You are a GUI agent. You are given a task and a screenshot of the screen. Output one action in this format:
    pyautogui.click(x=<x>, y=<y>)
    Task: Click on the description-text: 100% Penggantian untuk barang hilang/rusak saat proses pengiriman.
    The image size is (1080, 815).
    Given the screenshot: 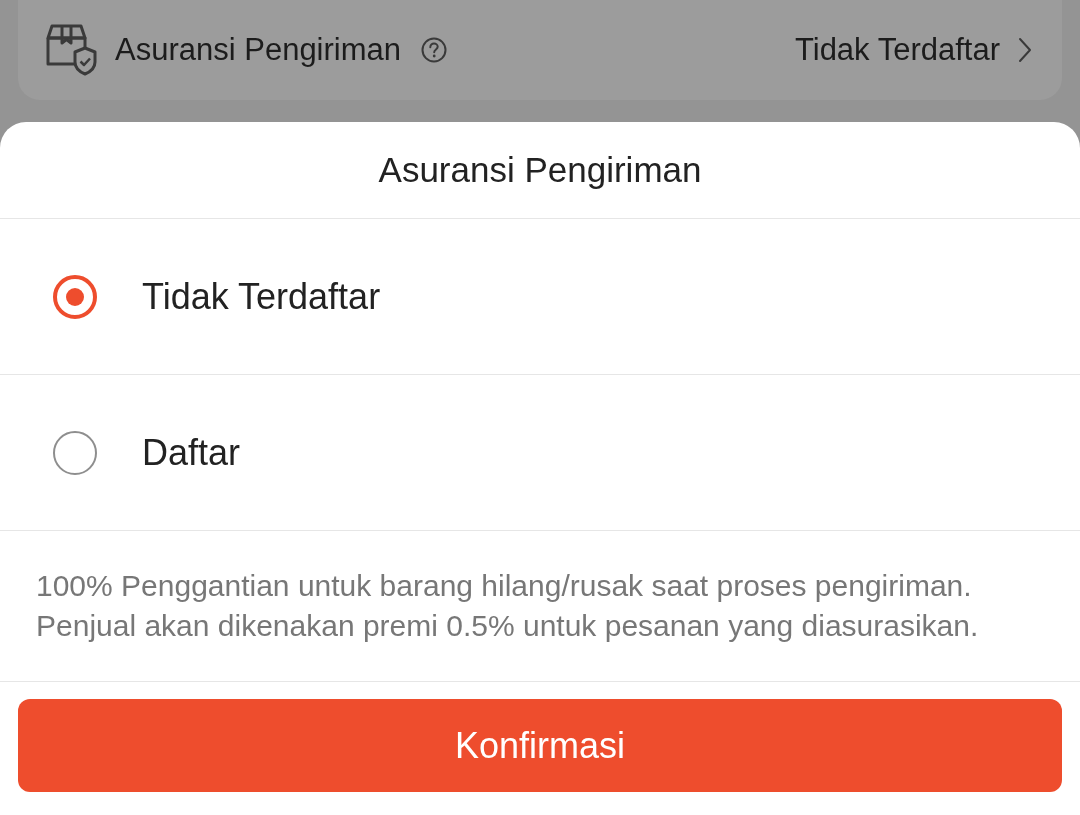 What is the action you would take?
    pyautogui.click(x=504, y=586)
    